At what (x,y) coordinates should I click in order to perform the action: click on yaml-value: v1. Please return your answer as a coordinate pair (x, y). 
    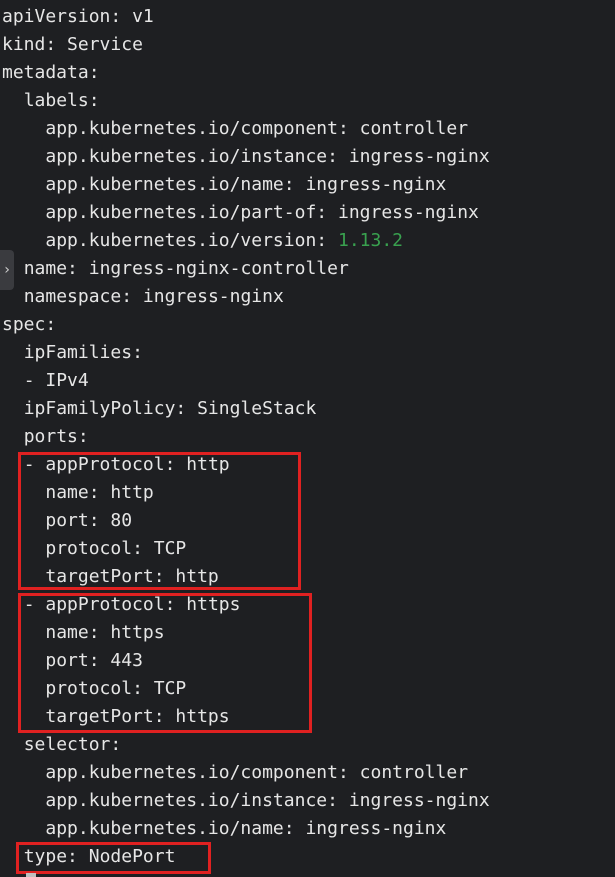
    Looking at the image, I should click on (143, 16).